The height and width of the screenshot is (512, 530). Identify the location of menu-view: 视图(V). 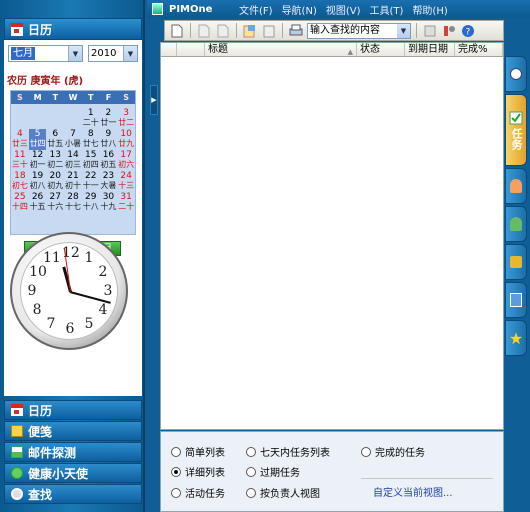
(343, 9).